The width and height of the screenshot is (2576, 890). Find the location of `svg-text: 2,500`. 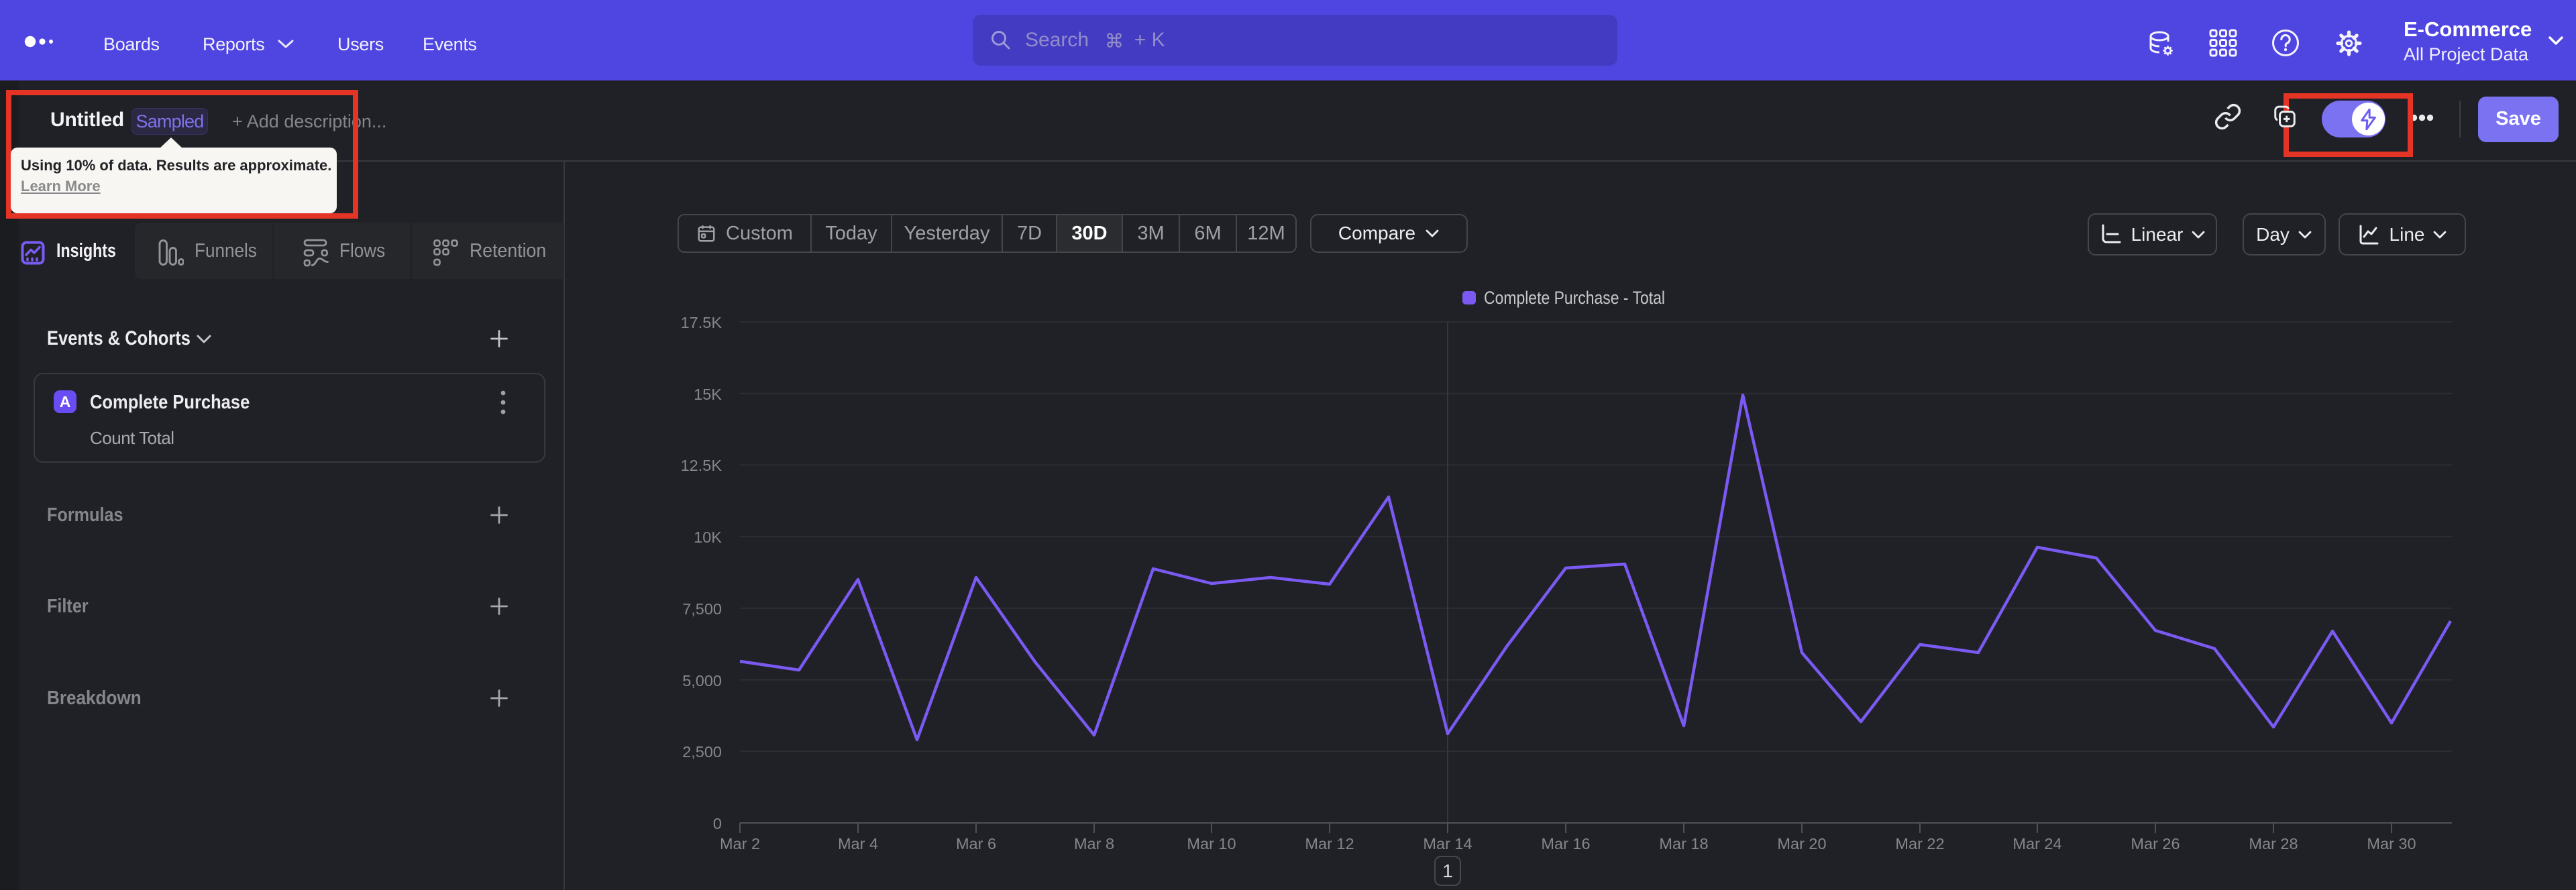

svg-text: 2,500 is located at coordinates (702, 752).